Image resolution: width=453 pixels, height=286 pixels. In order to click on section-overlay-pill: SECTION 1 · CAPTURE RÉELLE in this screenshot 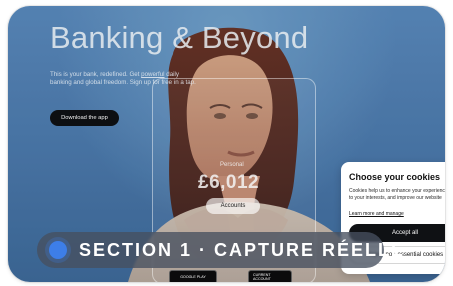, I will do `click(220, 250)`.